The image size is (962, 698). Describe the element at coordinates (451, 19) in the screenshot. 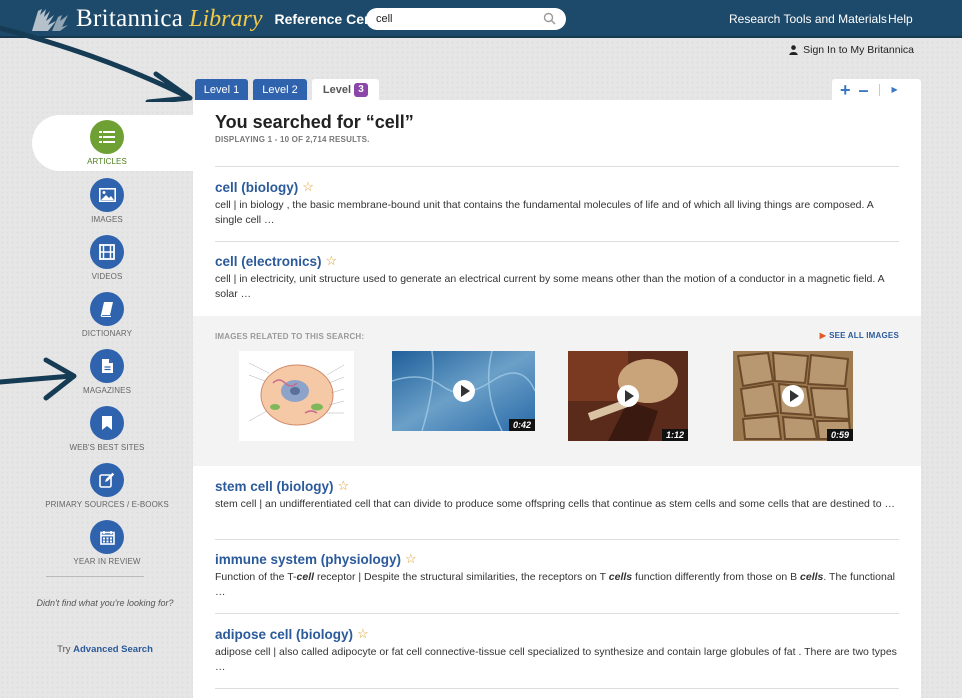

I see `search-input` at that location.